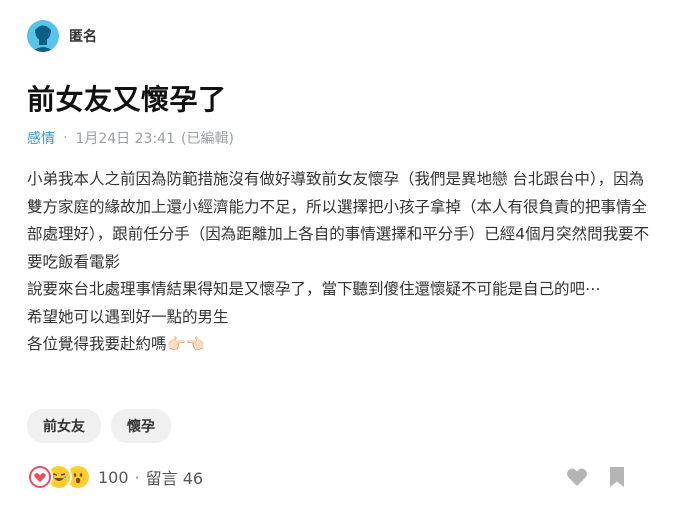  I want to click on post-footer: 100 · 留言 46, so click(115, 477).